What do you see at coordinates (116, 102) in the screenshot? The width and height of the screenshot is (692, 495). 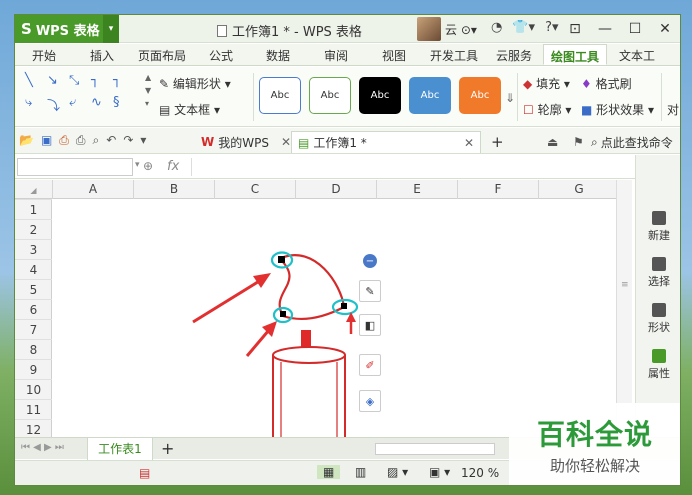 I see `scribble-icon: §` at bounding box center [116, 102].